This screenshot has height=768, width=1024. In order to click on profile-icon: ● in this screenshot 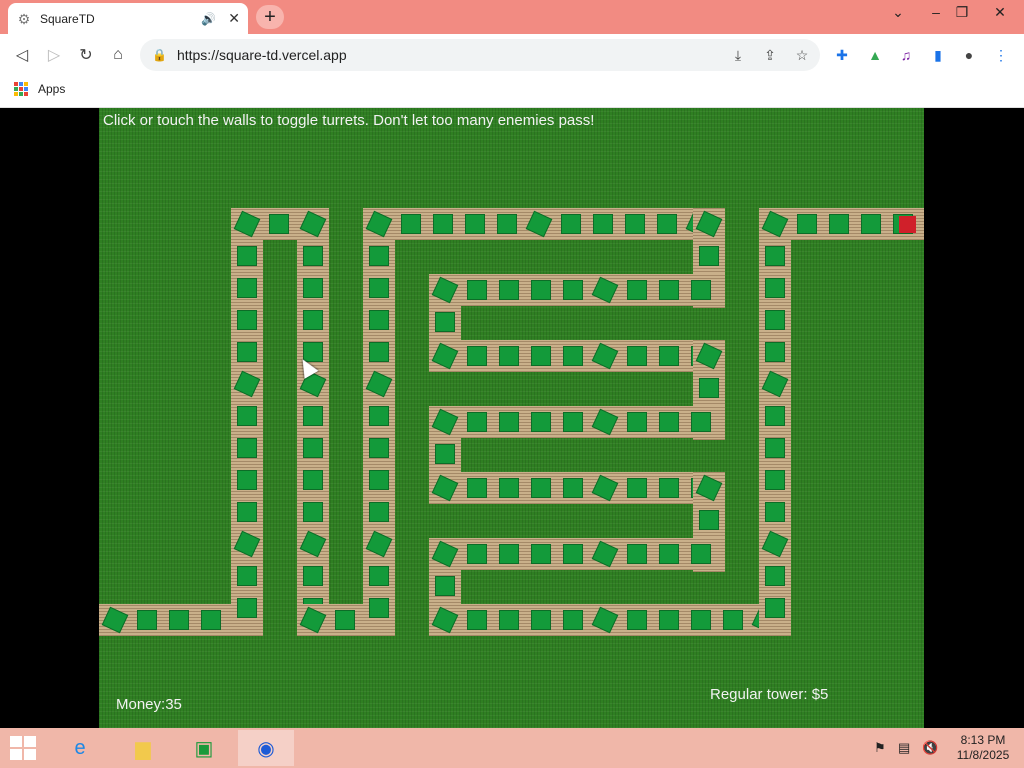, I will do `click(969, 55)`.